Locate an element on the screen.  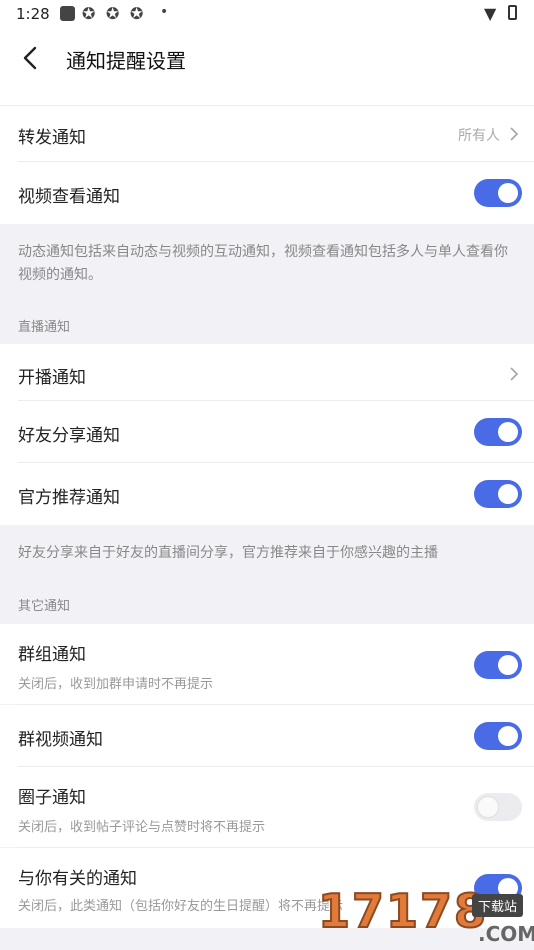
live-start-notification-row: 开播通知 is located at coordinates (267, 372).